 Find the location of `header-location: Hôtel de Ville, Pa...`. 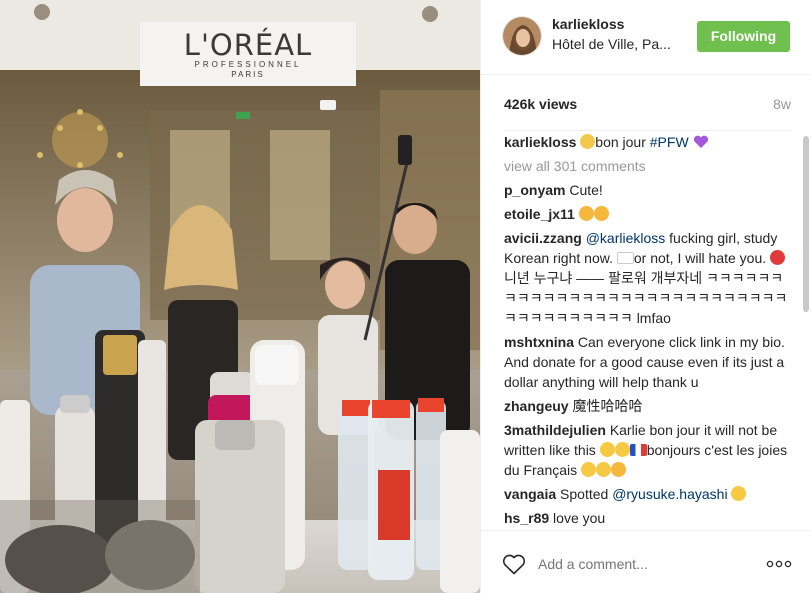

header-location: Hôtel de Ville, Pa... is located at coordinates (617, 44).